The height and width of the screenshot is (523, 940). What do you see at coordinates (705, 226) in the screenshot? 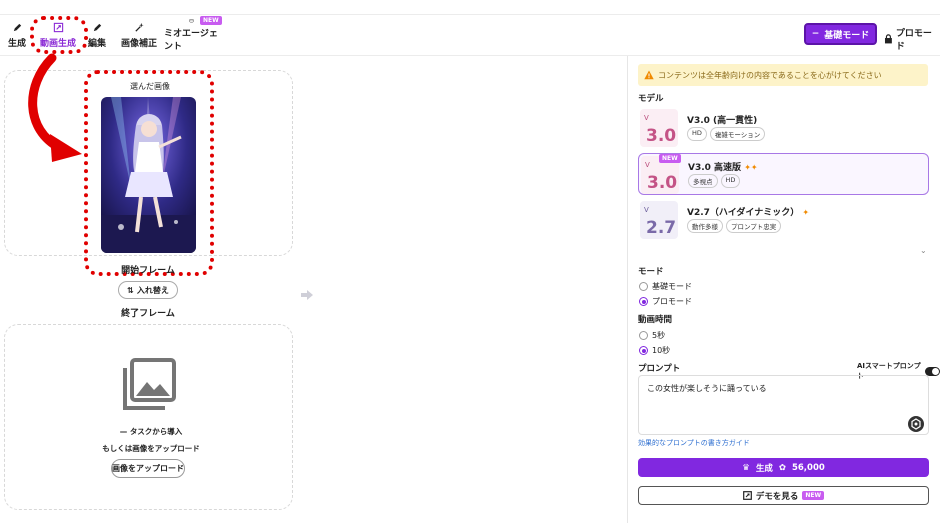
I see `model-tag: 動作多様` at bounding box center [705, 226].